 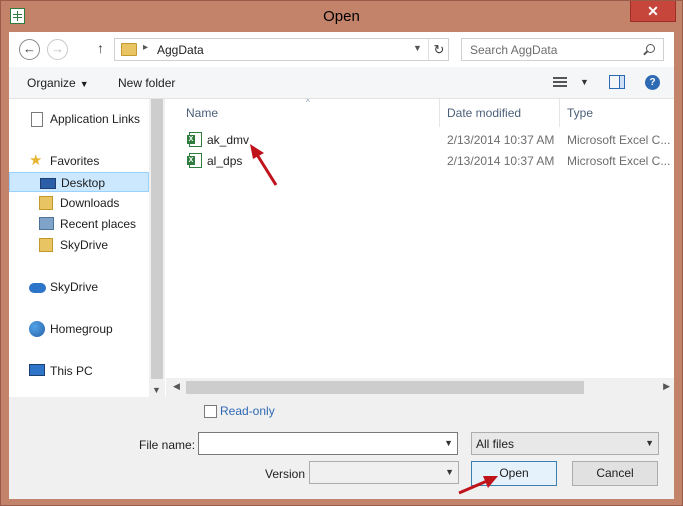 What do you see at coordinates (176, 386) in the screenshot?
I see `scroll-left-icon: ◀` at bounding box center [176, 386].